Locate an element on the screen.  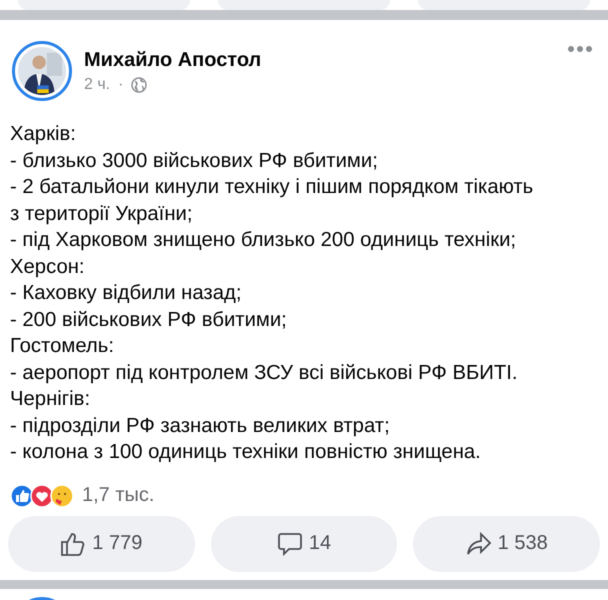
post-text-line: - 2 батальйони кинули техніку і пішим порядком тікають з території України; is located at coordinates (272, 200).